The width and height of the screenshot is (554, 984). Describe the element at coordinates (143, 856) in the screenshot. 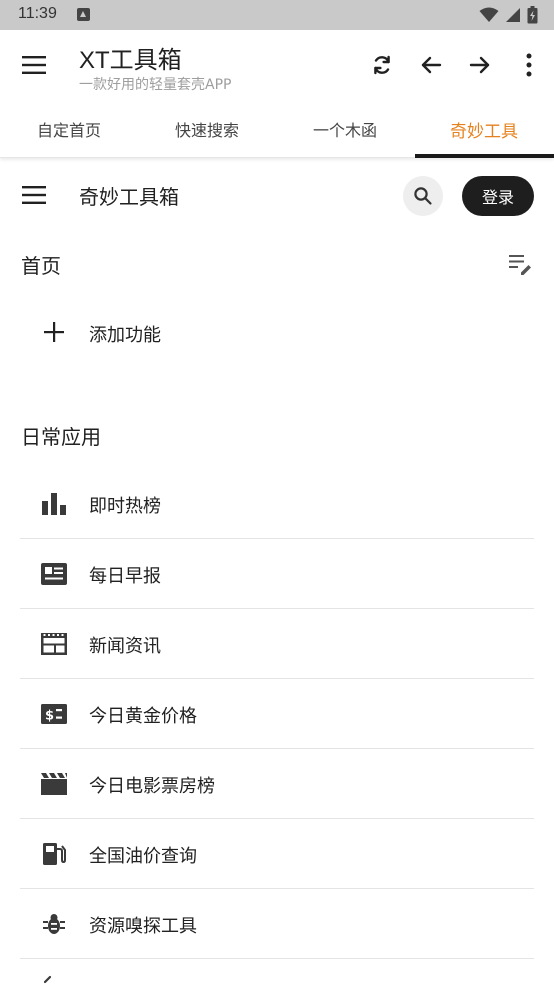

I see `list-item-label: 全国油价查询` at that location.